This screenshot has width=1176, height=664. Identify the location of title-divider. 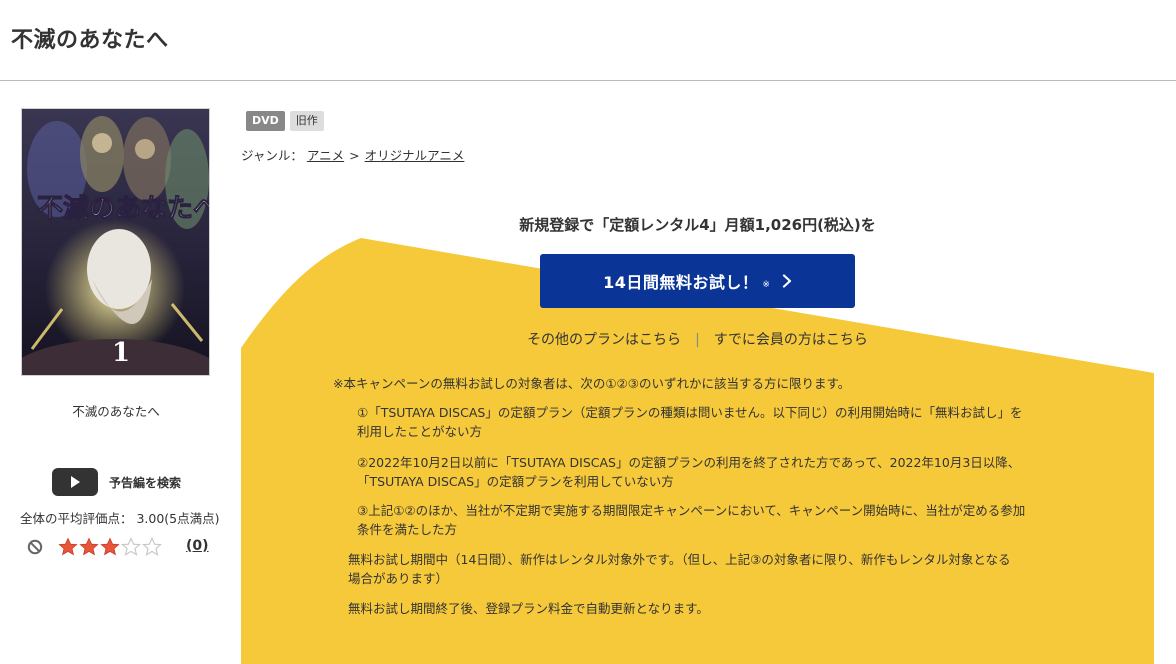
(588, 80).